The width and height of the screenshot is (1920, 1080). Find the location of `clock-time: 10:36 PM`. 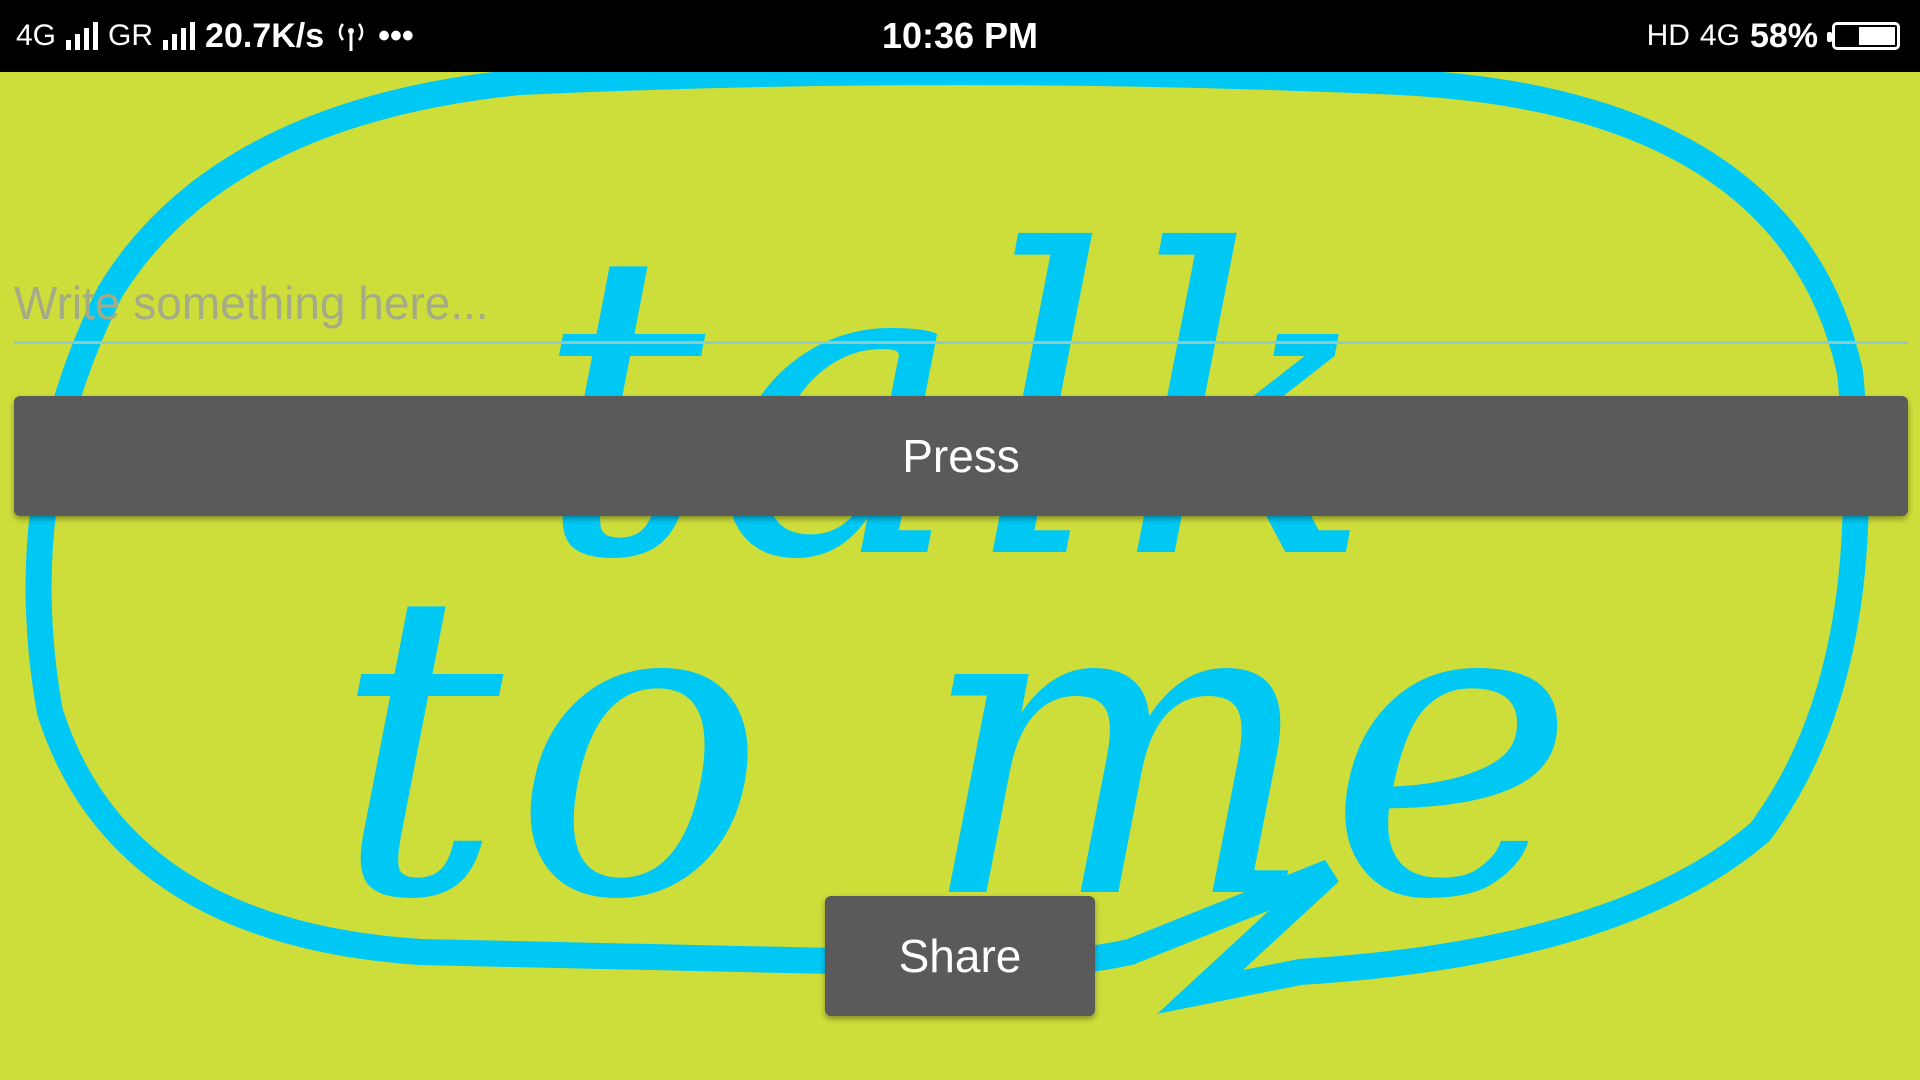

clock-time: 10:36 PM is located at coordinates (960, 35).